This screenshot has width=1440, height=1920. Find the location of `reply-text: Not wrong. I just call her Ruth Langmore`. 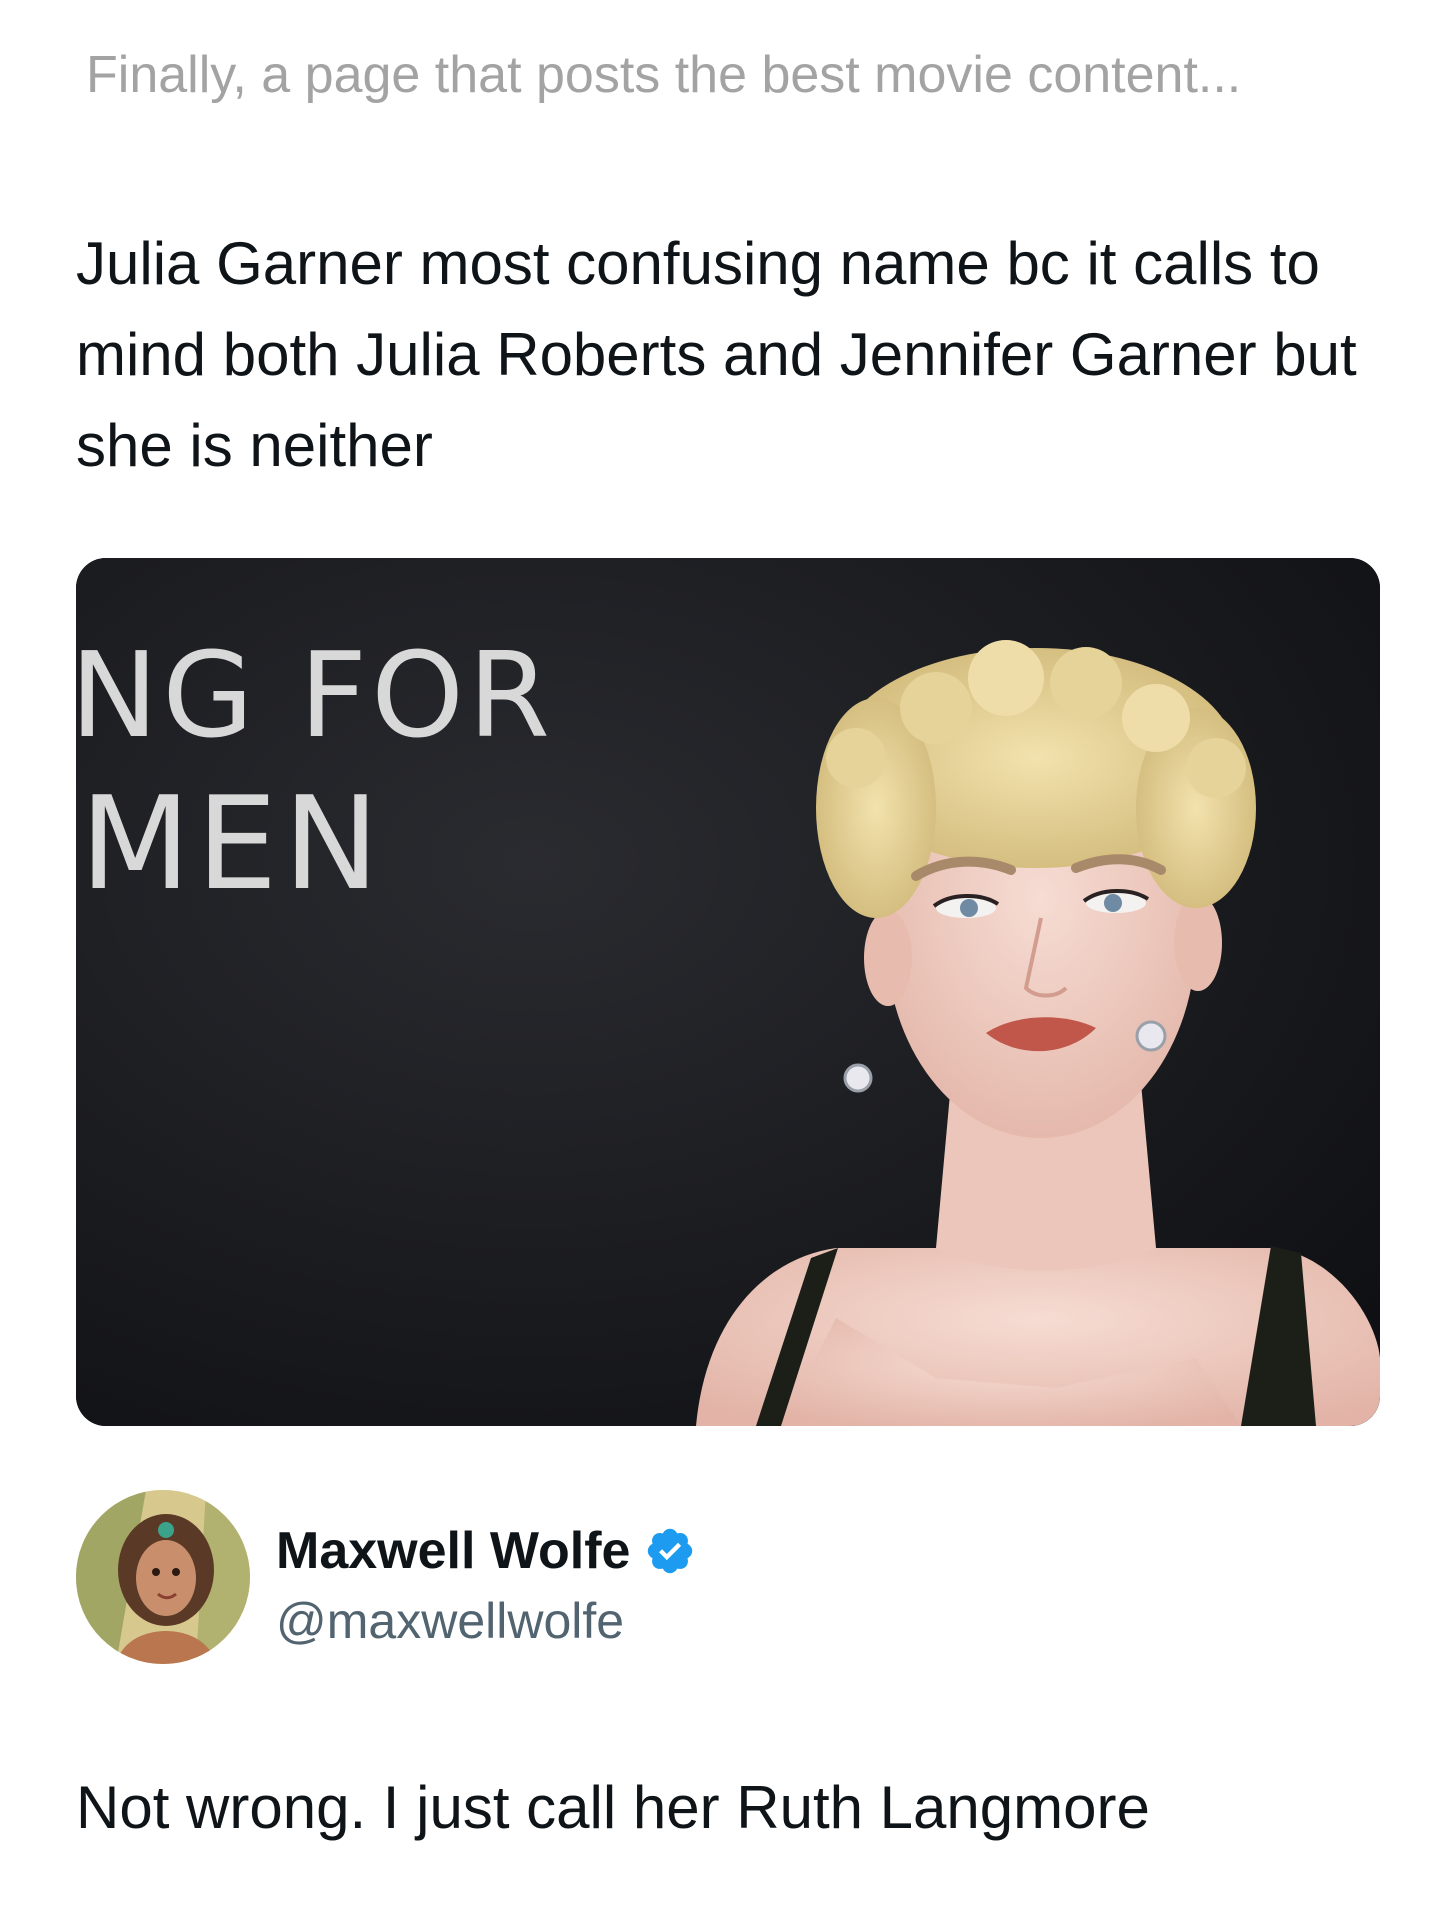

reply-text: Not wrong. I just call her Ruth Langmore is located at coordinates (613, 1807).